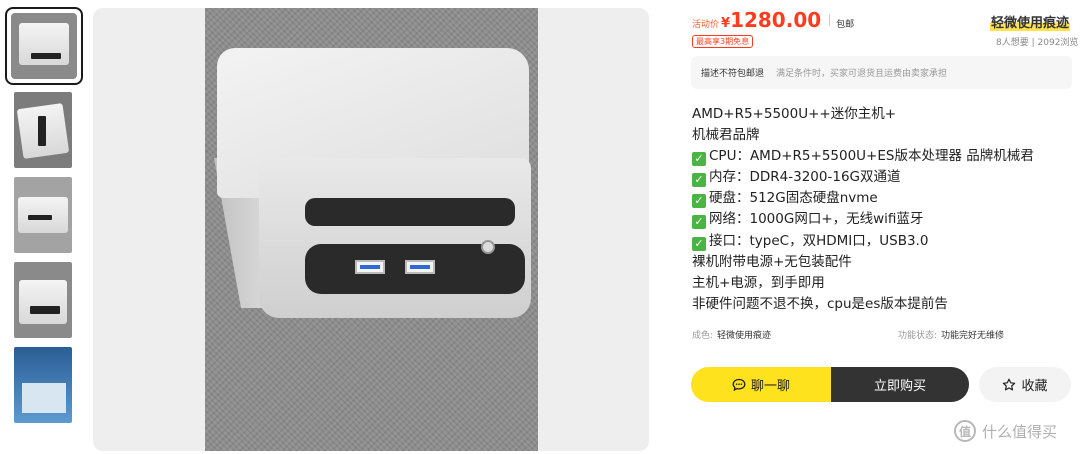 The width and height of the screenshot is (1080, 454). Describe the element at coordinates (1012, 43) in the screenshot. I see `wants-count: 8人想要` at that location.